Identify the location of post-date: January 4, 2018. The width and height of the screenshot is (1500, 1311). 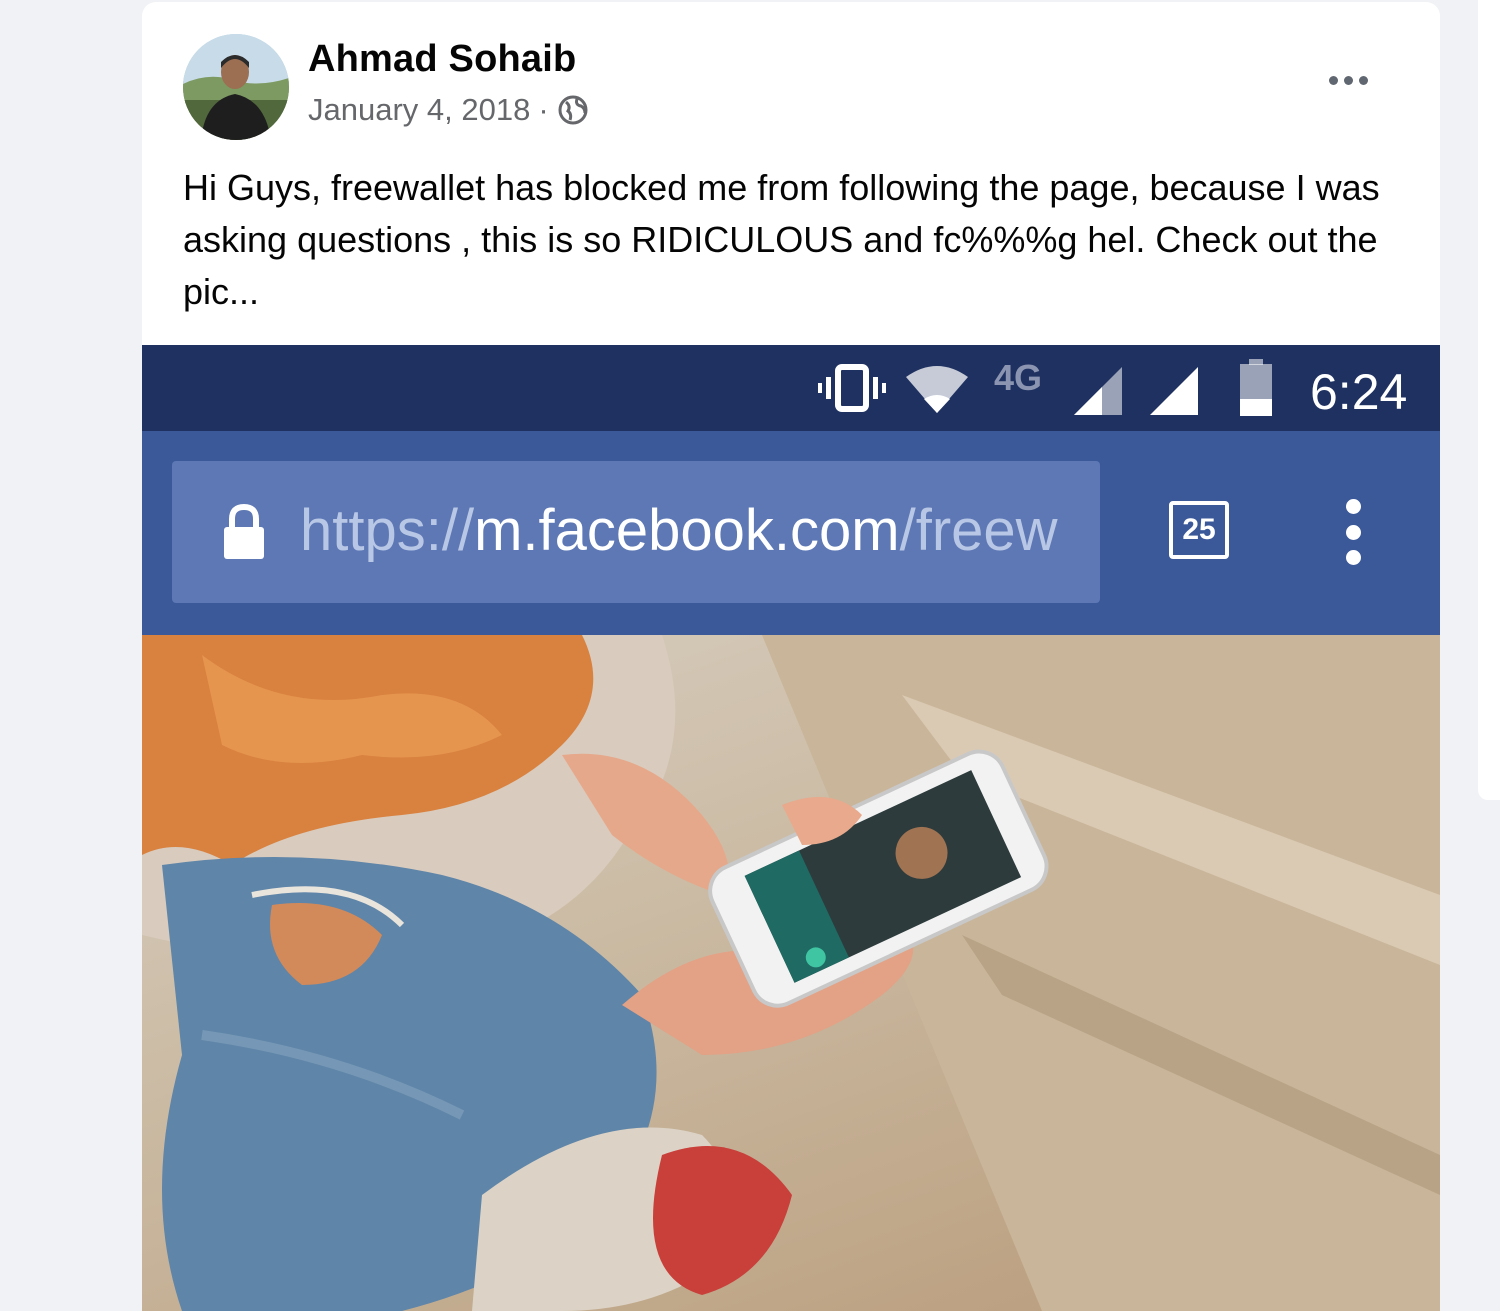
(419, 110).